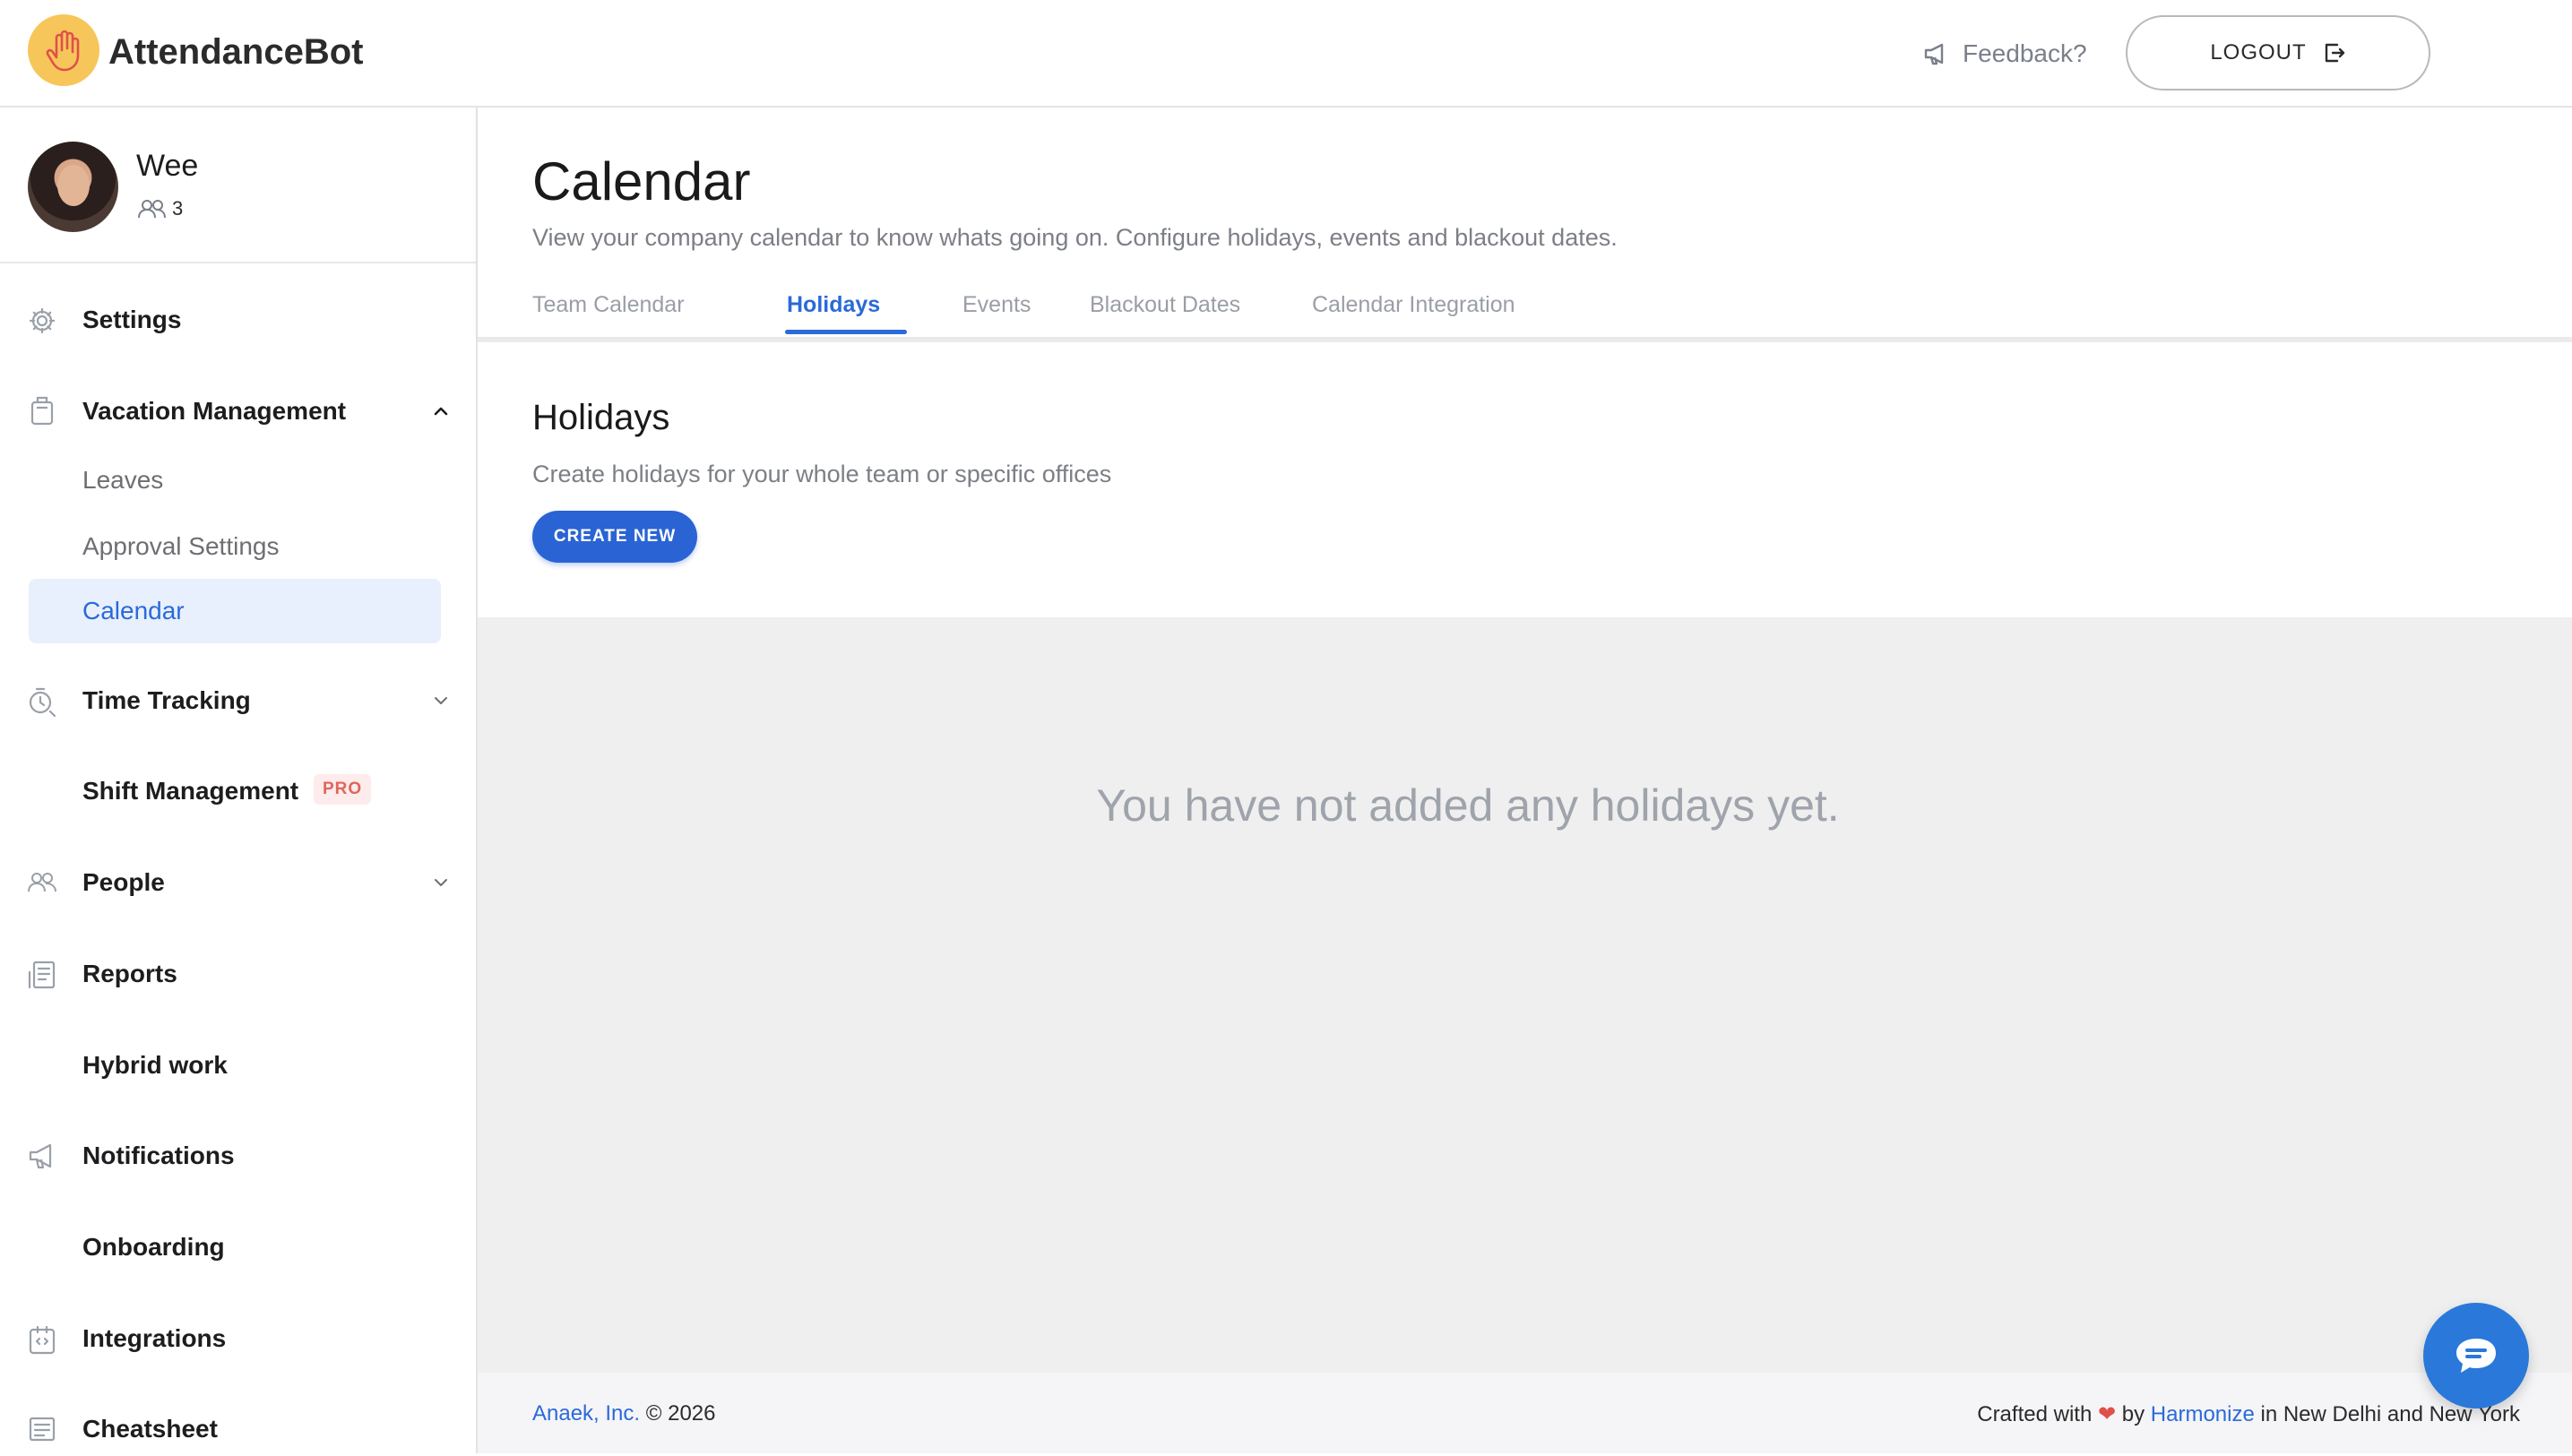 The width and height of the screenshot is (2572, 1456). Describe the element at coordinates (2133, 1414) in the screenshot. I see `crafted-by: by` at that location.